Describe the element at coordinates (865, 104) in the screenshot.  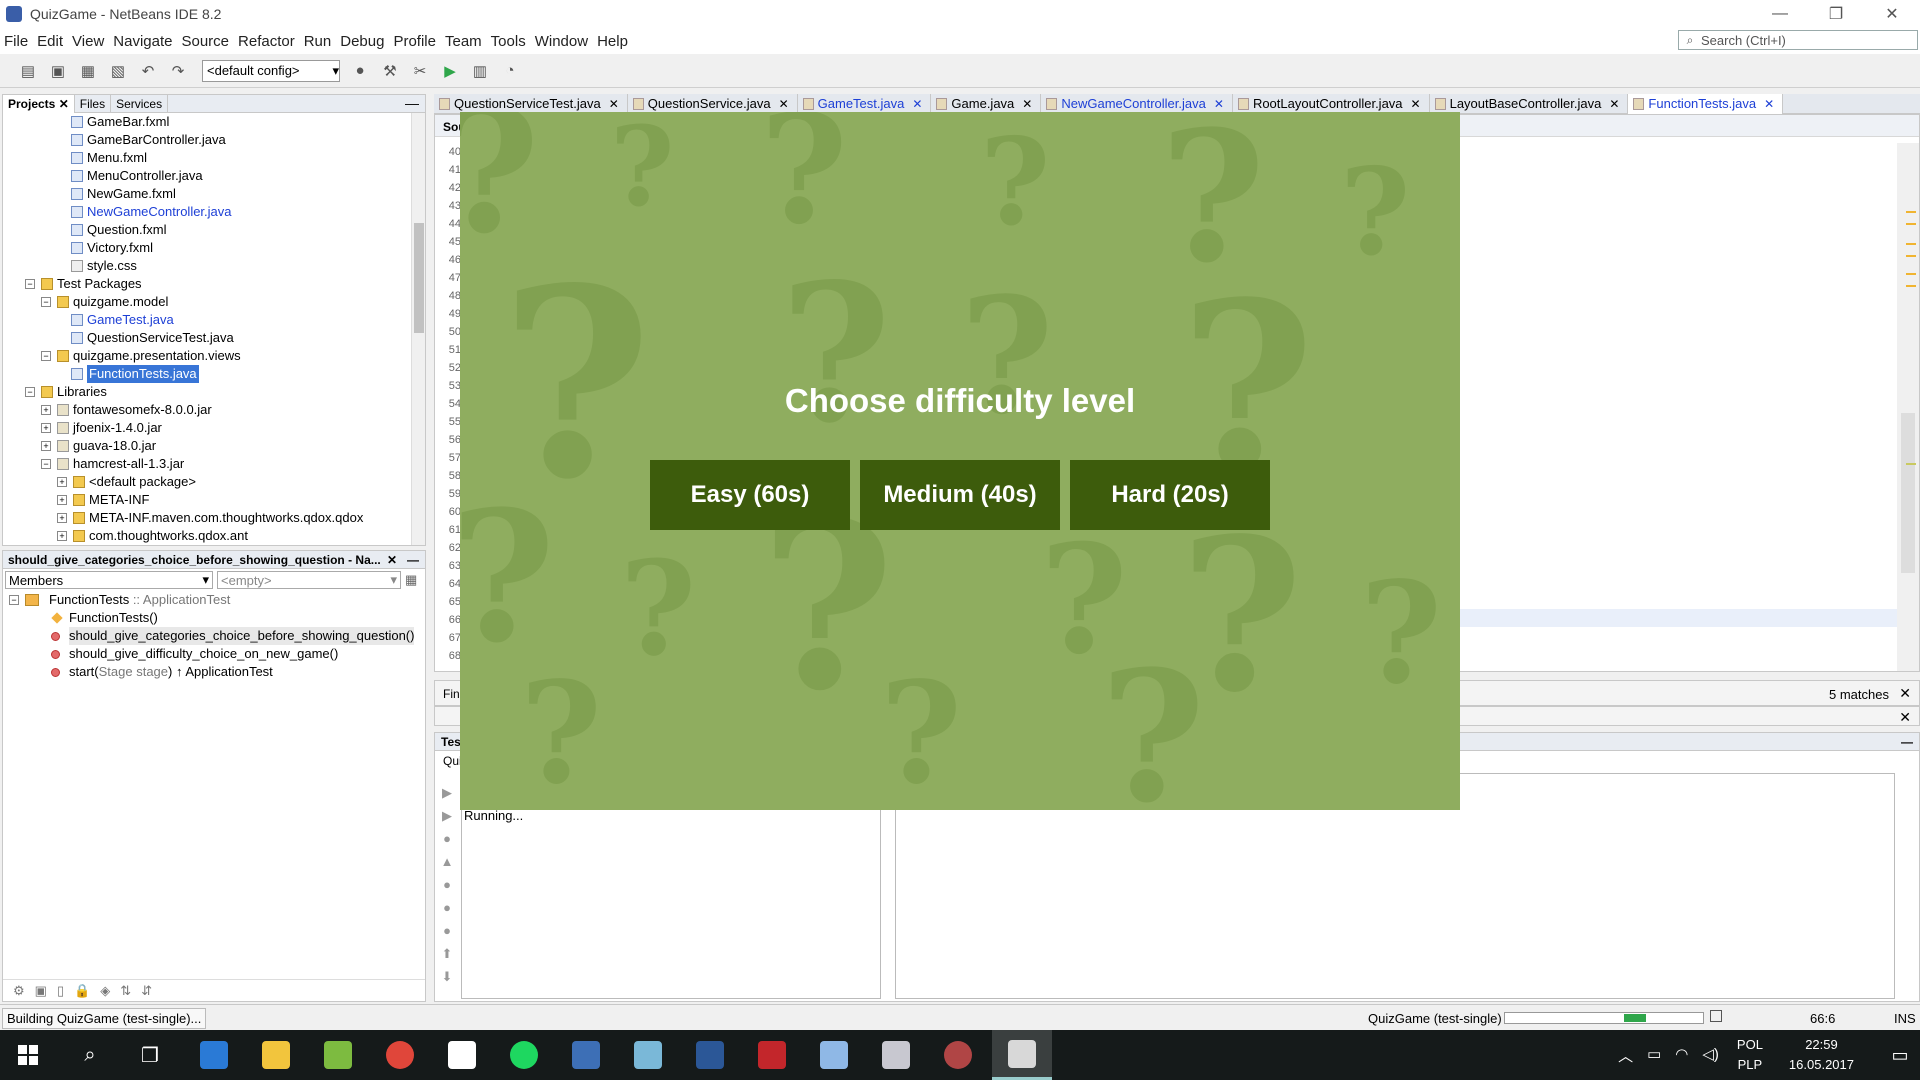
I see `editor-tab: GameTest.java ✕` at that location.